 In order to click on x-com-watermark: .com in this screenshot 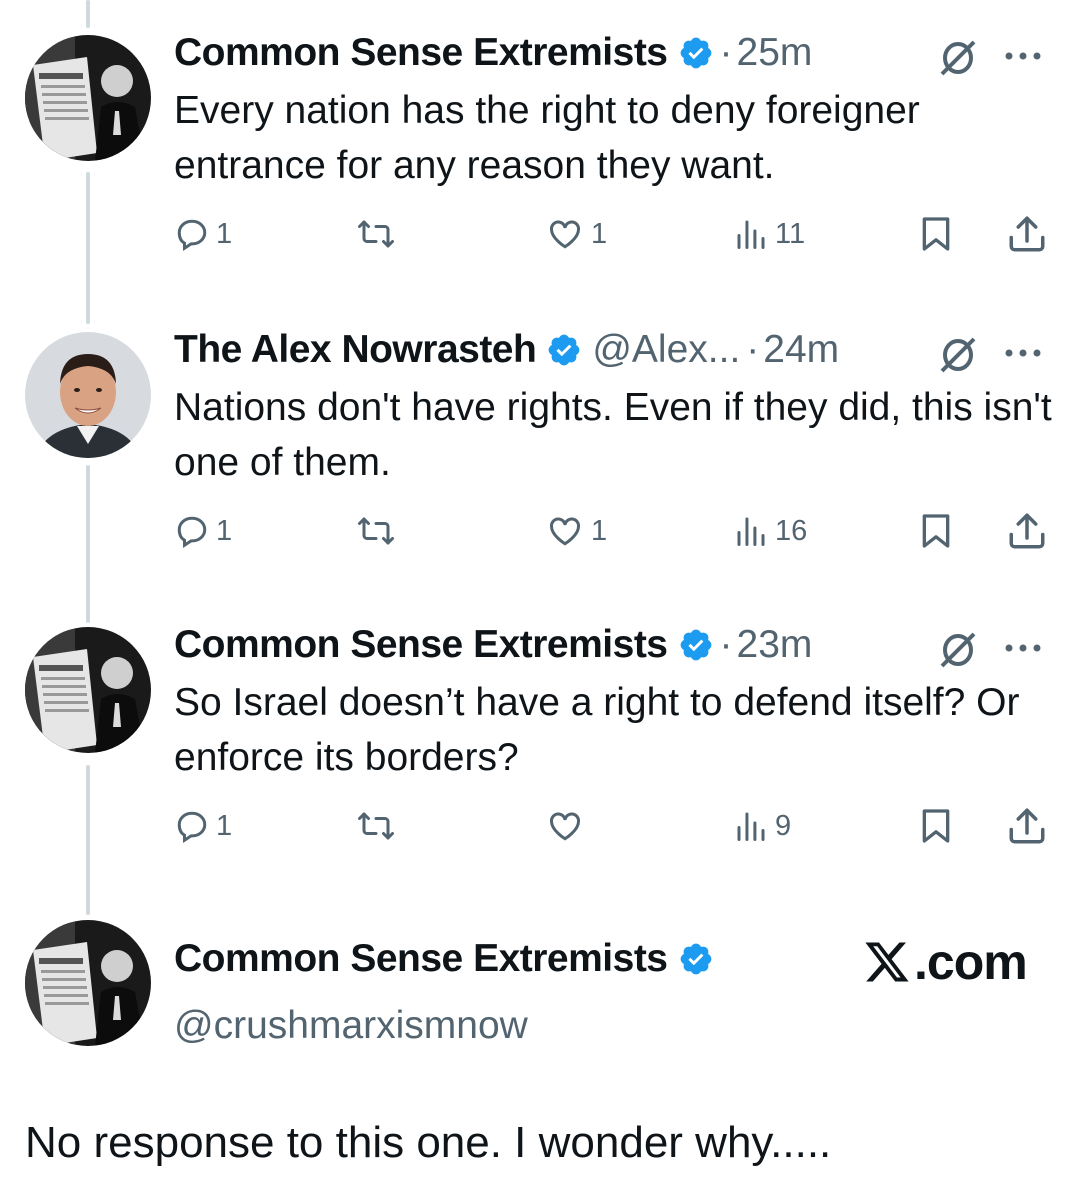, I will do `click(945, 962)`.